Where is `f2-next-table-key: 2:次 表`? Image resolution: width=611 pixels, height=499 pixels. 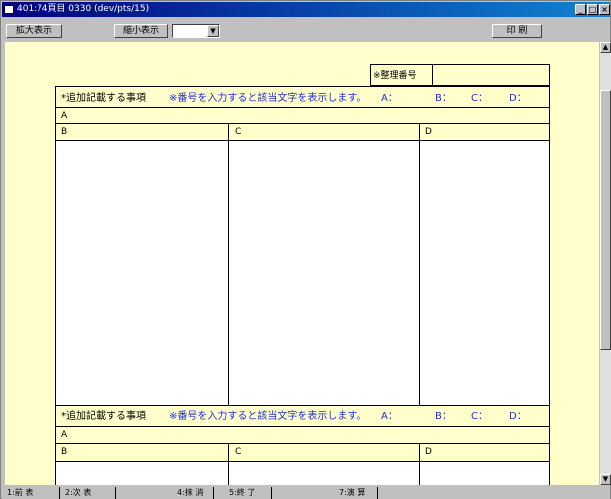
f2-next-table-key: 2:次 表 is located at coordinates (89, 493).